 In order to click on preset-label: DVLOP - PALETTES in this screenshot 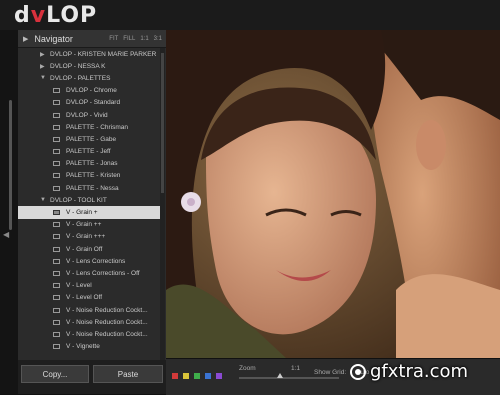, I will do `click(80, 78)`.